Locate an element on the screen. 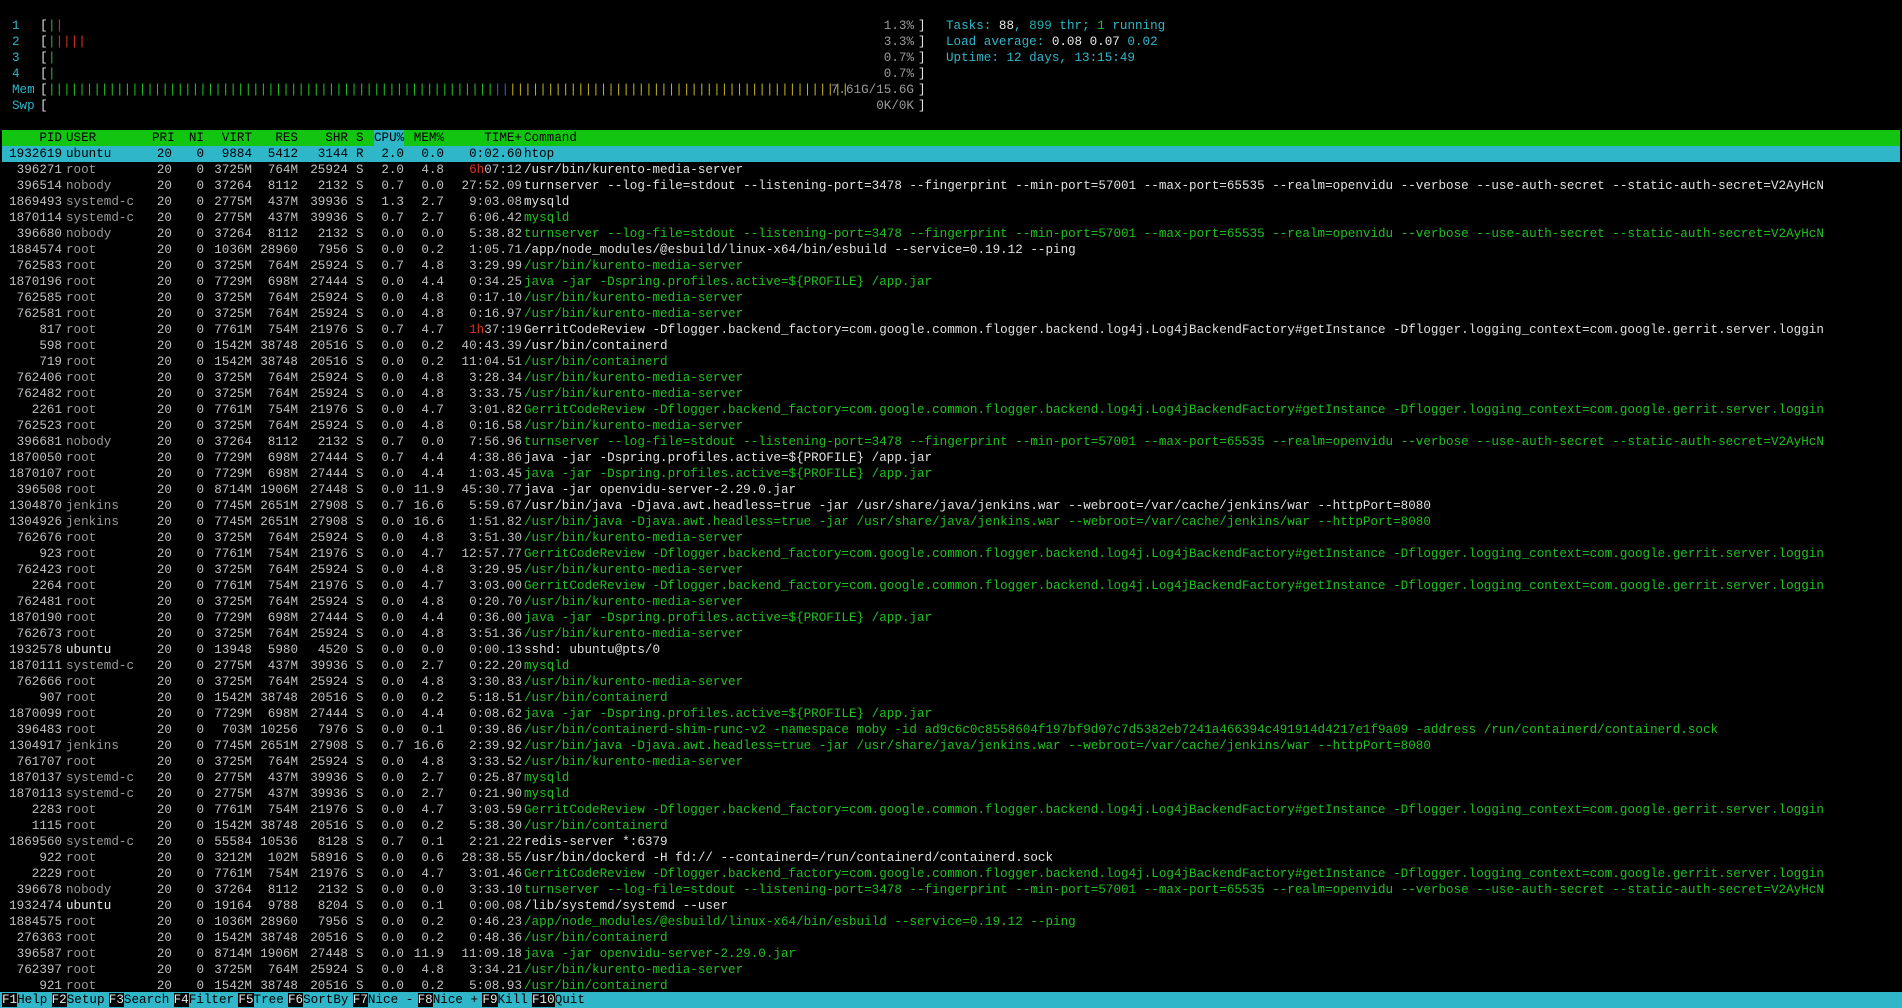  fkey-f10: F10Quit is located at coordinates (558, 1000).